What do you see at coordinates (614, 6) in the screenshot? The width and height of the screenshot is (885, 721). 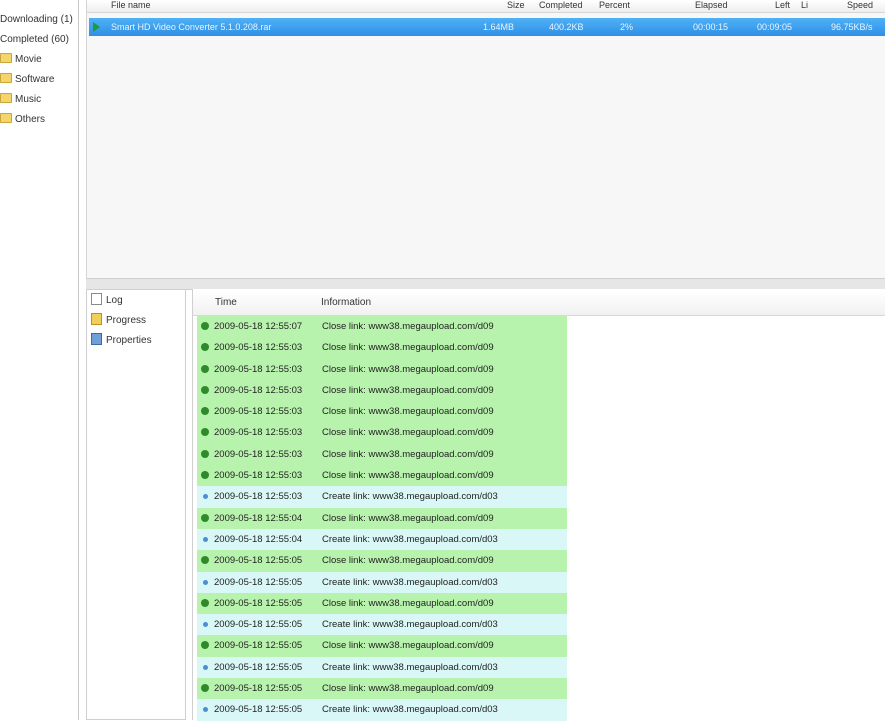 I see `column-percent: Percent` at bounding box center [614, 6].